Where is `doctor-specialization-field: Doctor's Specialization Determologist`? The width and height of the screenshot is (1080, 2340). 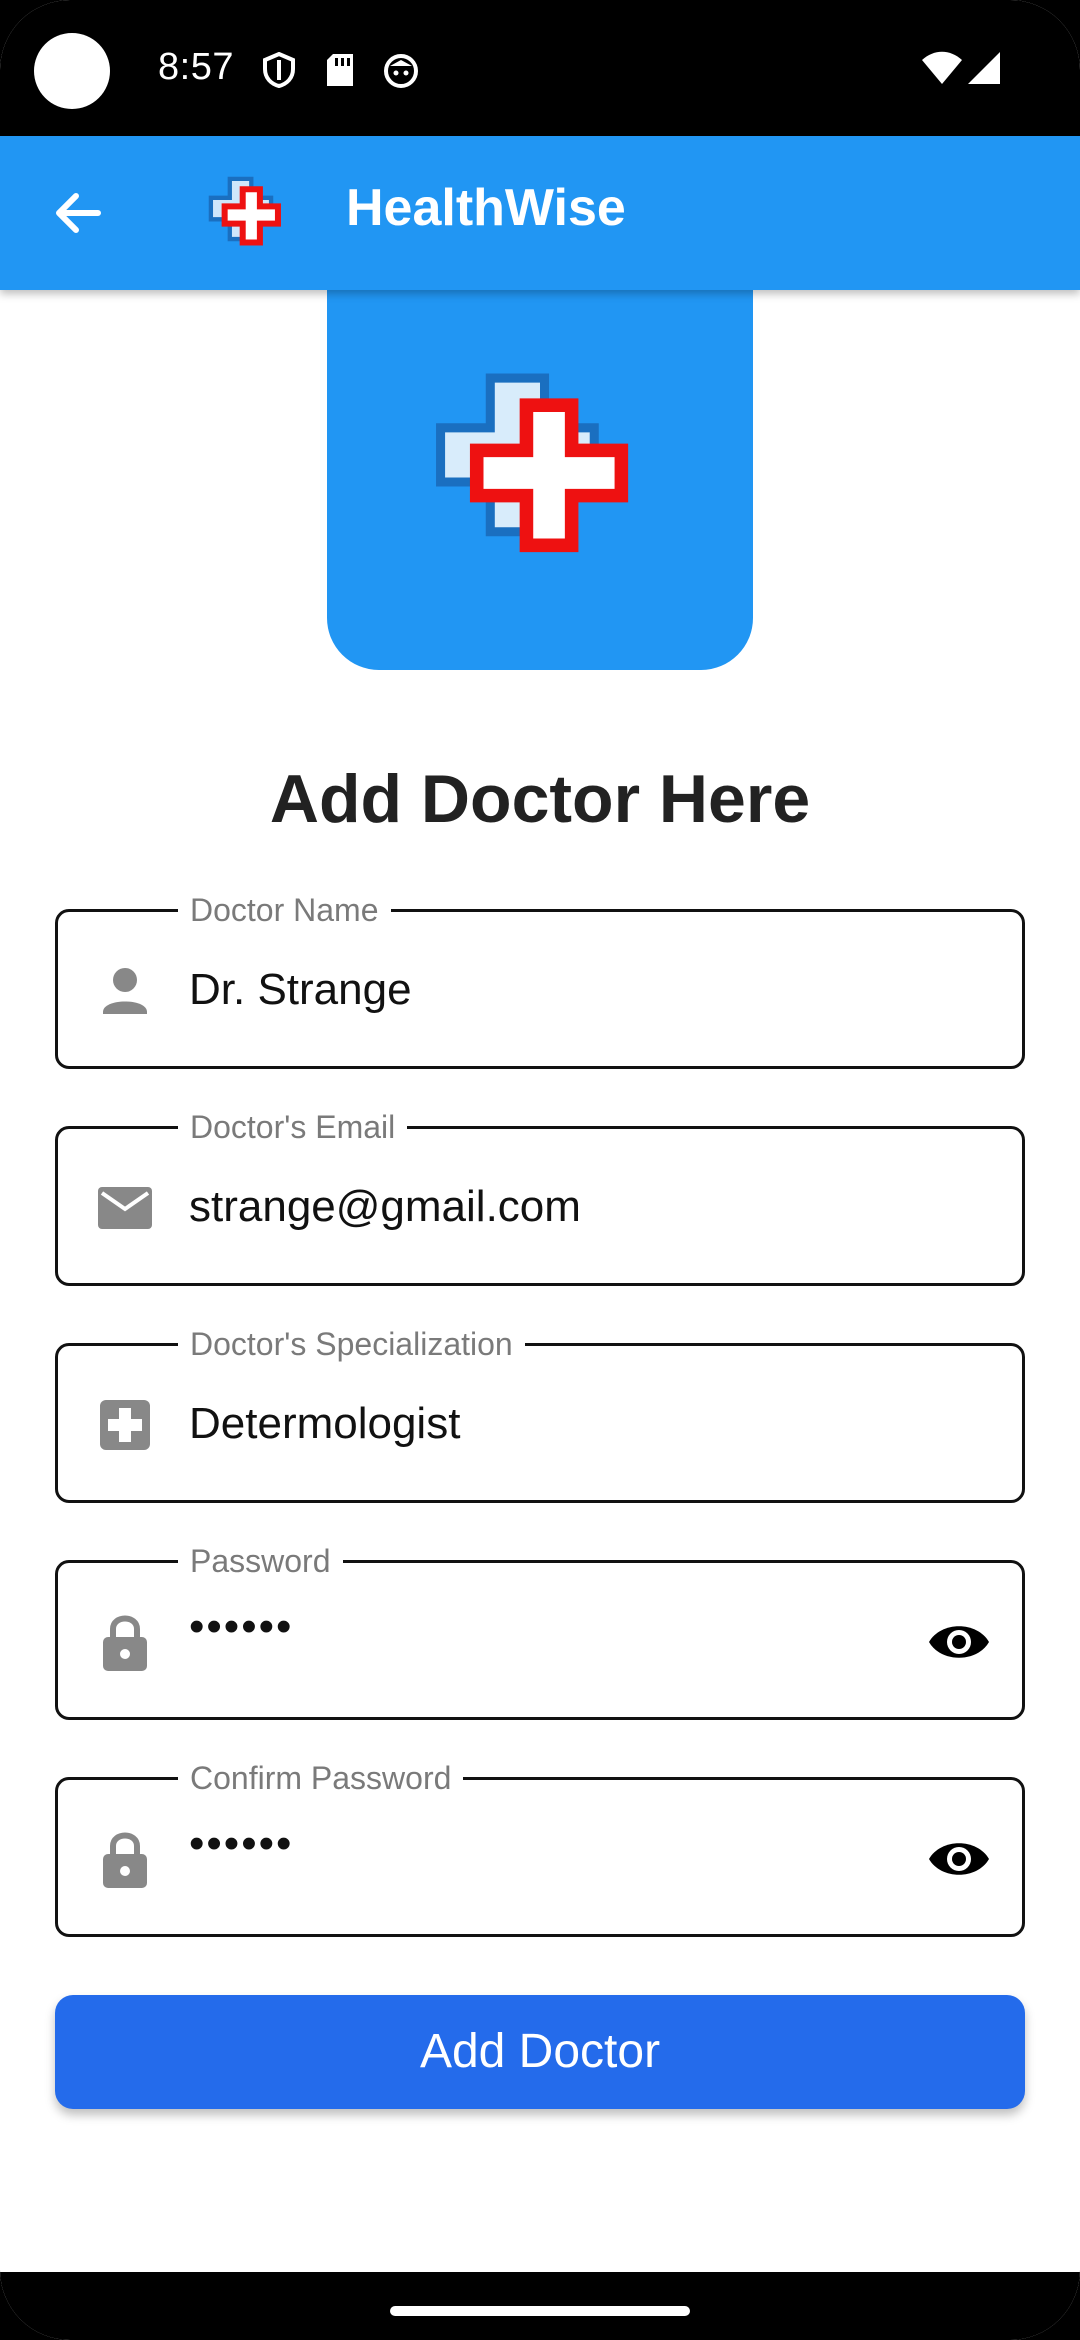 doctor-specialization-field: Doctor's Specialization Determologist is located at coordinates (540, 1413).